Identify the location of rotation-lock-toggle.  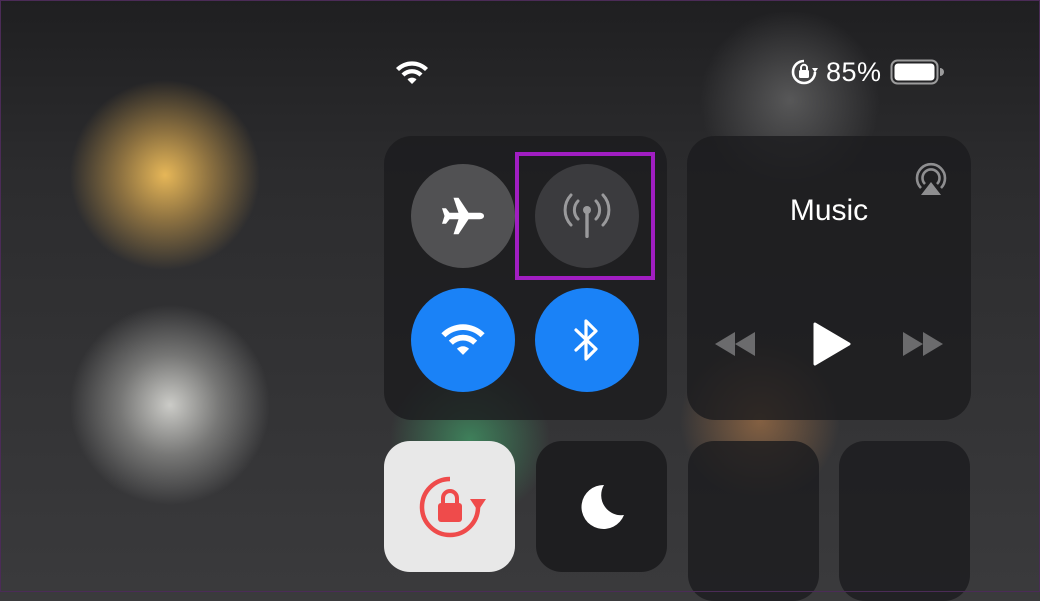
(449, 506).